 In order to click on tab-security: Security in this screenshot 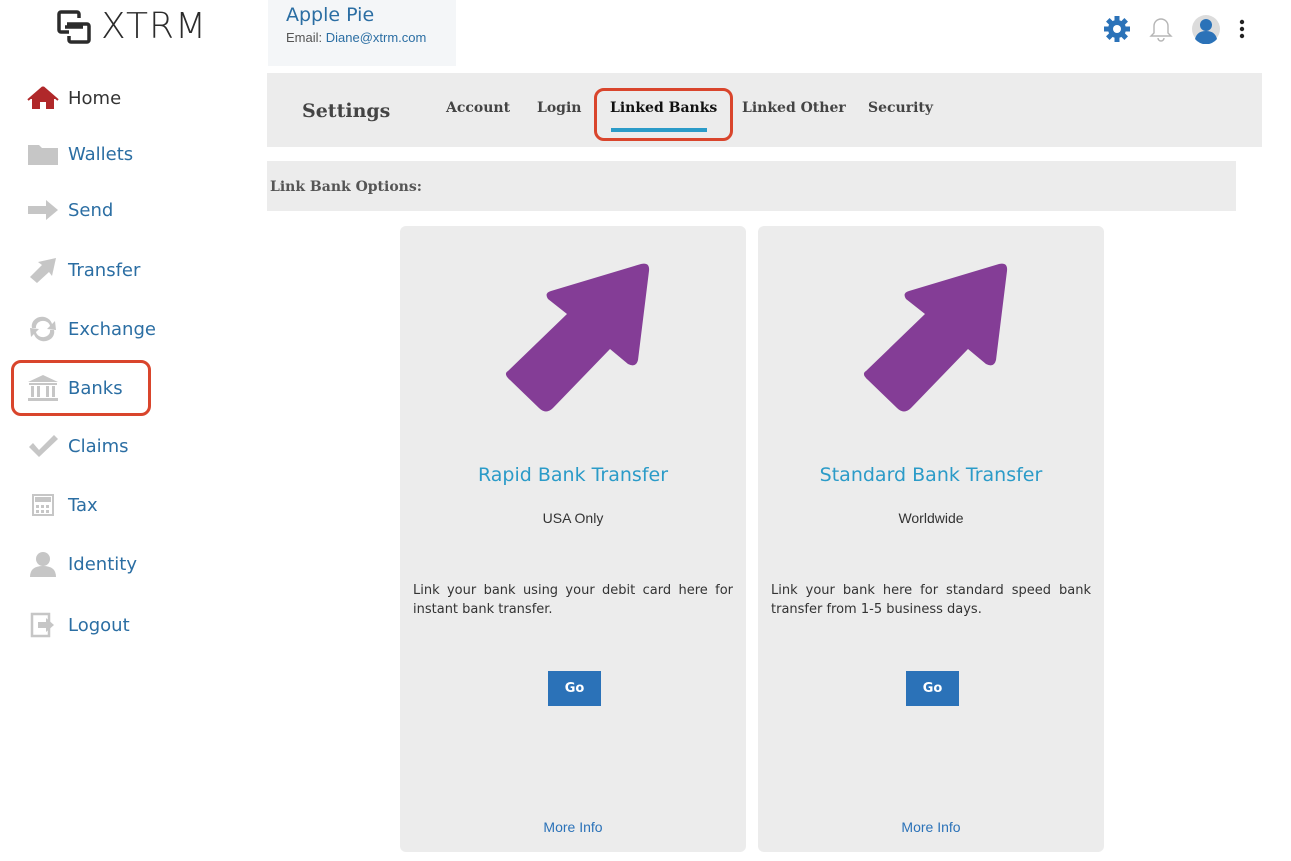, I will do `click(900, 108)`.